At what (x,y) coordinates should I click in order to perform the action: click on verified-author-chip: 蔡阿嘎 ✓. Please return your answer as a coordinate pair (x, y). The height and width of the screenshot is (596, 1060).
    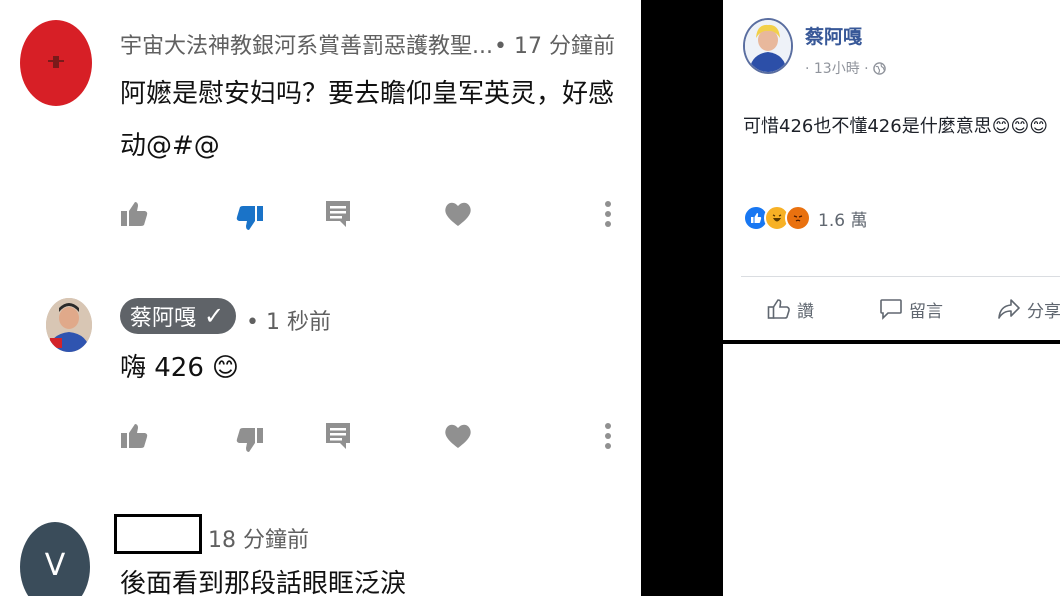
    Looking at the image, I should click on (178, 316).